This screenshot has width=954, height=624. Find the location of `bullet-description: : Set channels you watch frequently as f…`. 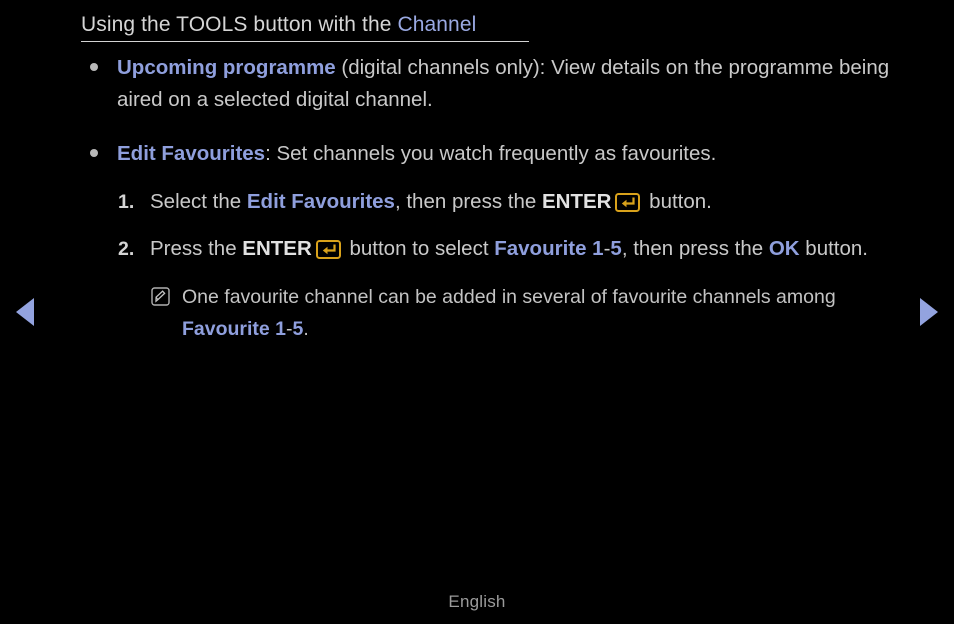

bullet-description: : Set channels you watch frequently as f… is located at coordinates (491, 153).